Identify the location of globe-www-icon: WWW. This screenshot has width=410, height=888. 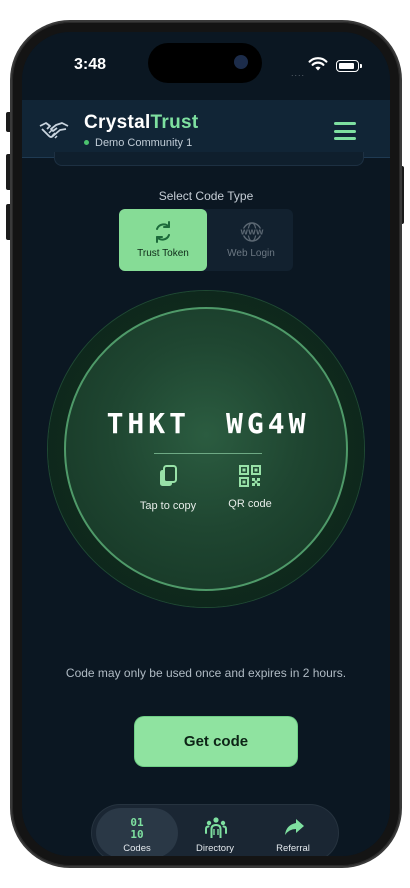
(252, 232).